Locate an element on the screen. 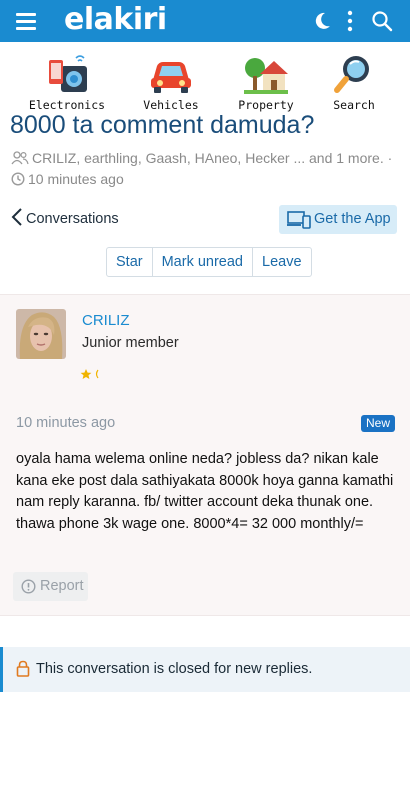 The width and height of the screenshot is (410, 800). back-link-label: Conversations is located at coordinates (72, 219).